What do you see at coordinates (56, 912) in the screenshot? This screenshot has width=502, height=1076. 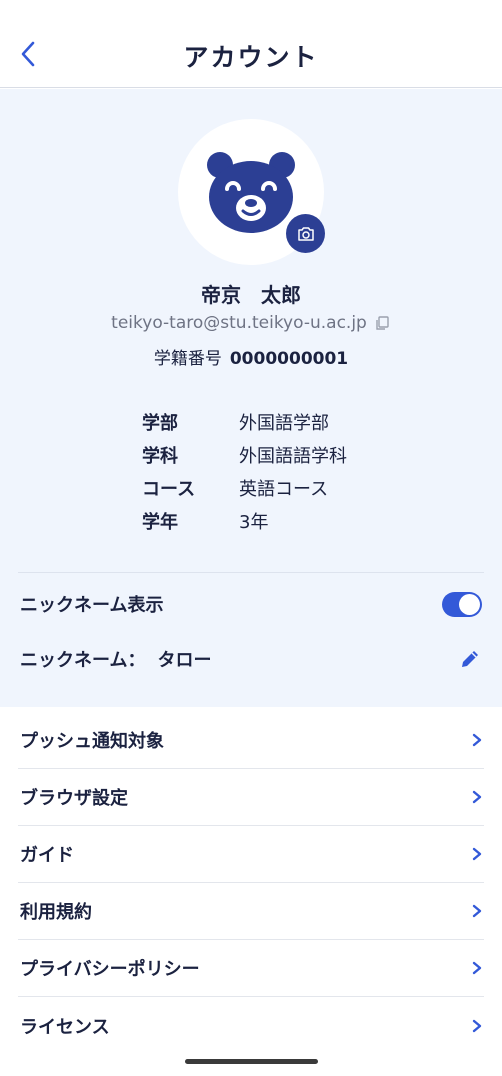 I see `menu-item-label: 利用規約` at bounding box center [56, 912].